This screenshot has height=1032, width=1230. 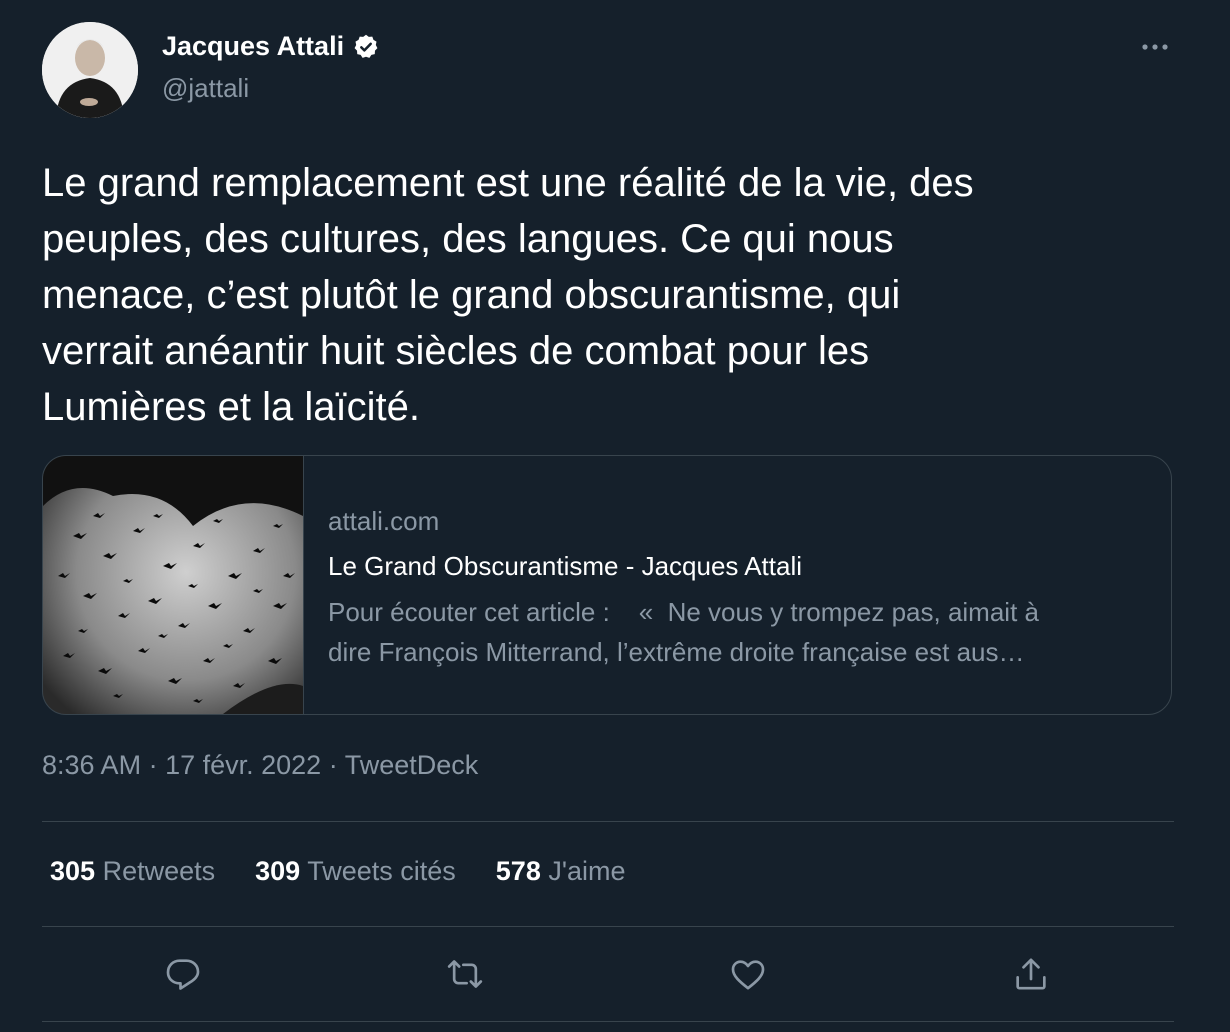 I want to click on likes-stat: 578 J'aime, so click(x=561, y=871).